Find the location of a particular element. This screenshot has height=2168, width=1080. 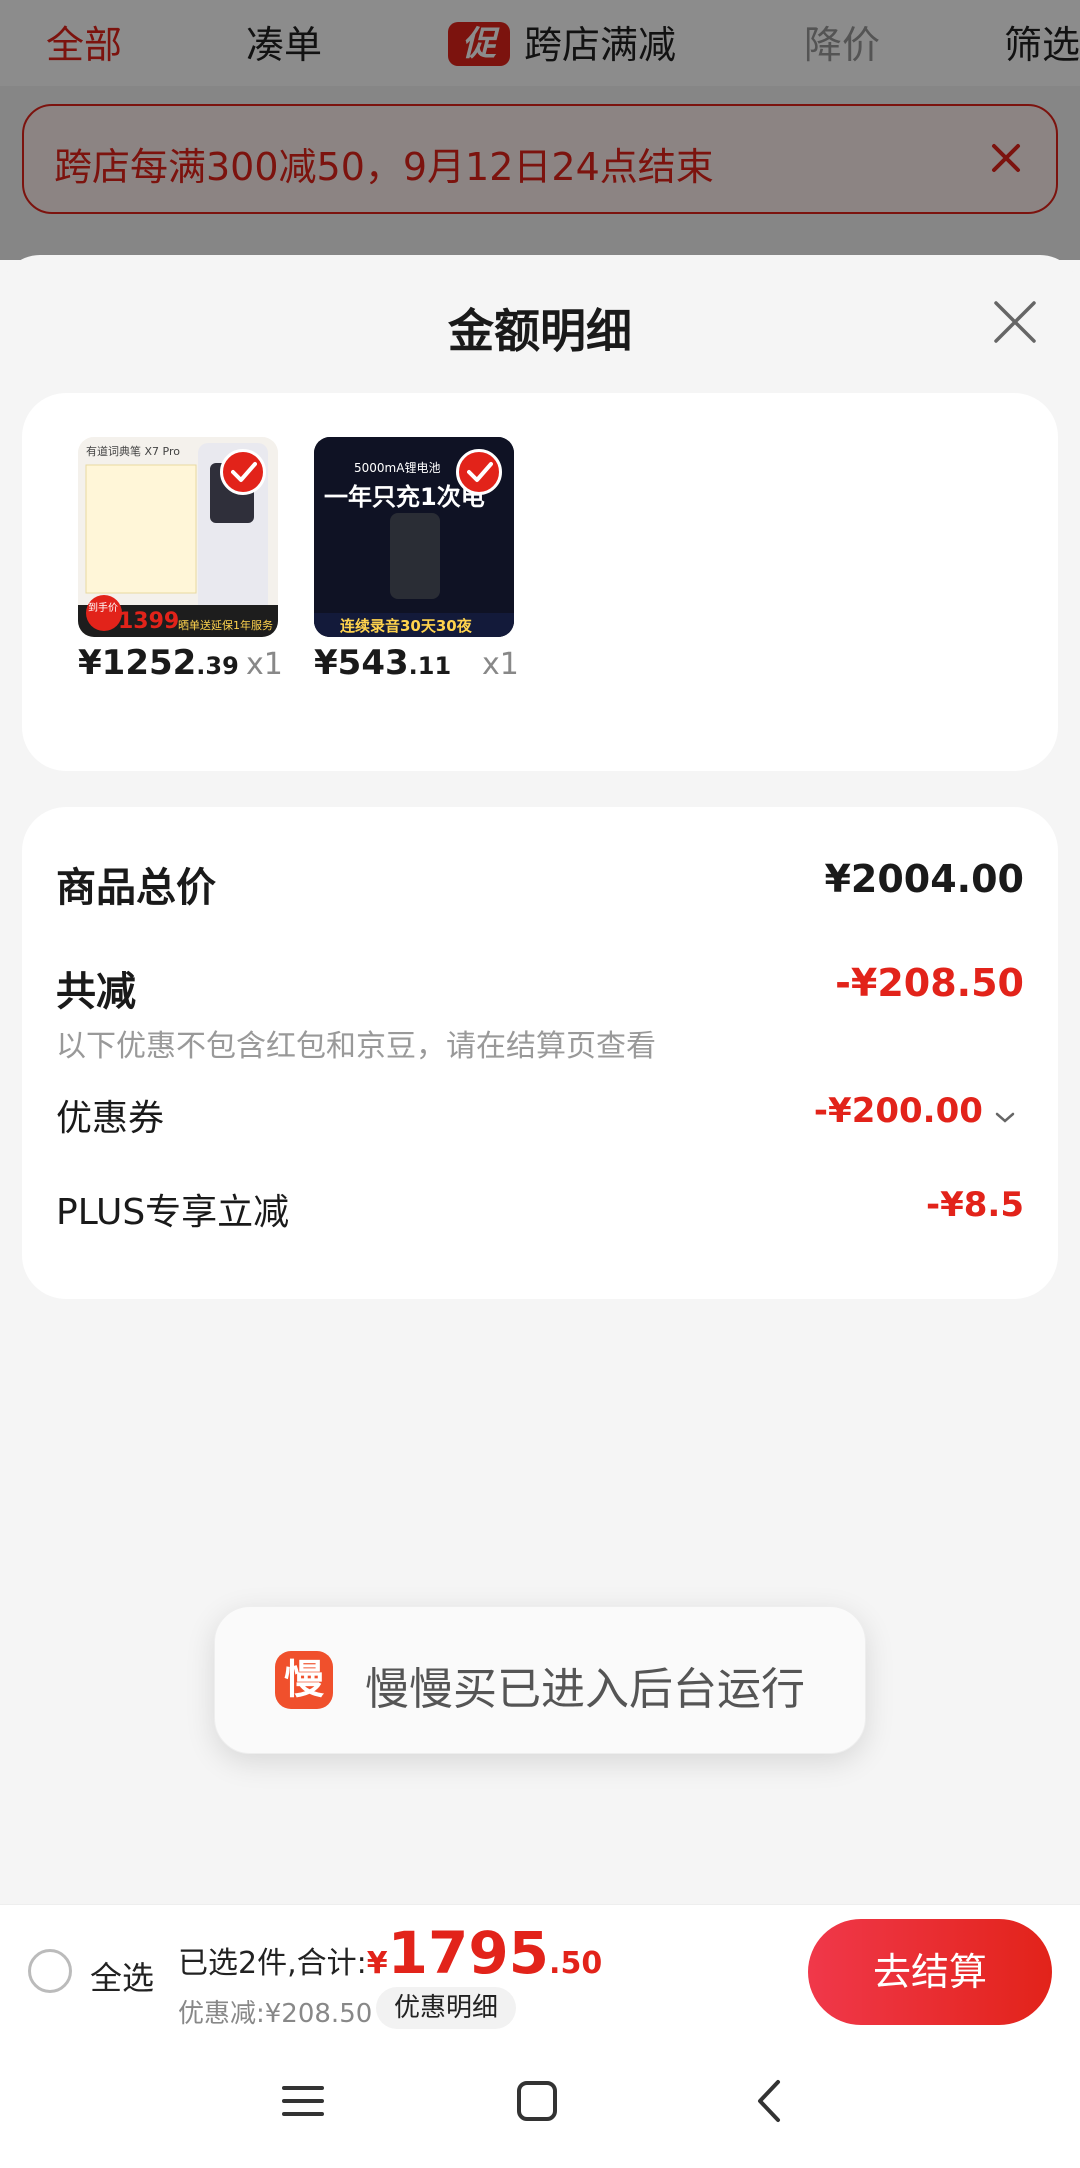

reduce-value: -¥208.50 is located at coordinates (929, 983).